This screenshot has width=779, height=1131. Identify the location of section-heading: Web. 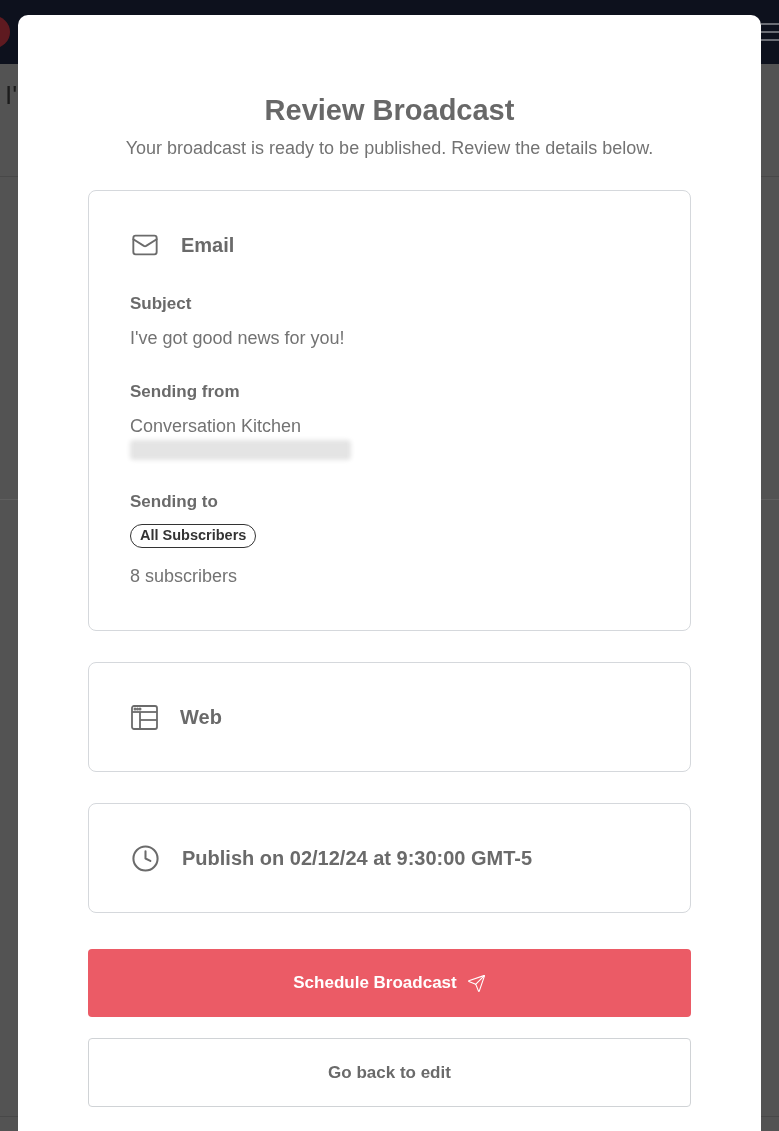
(201, 717).